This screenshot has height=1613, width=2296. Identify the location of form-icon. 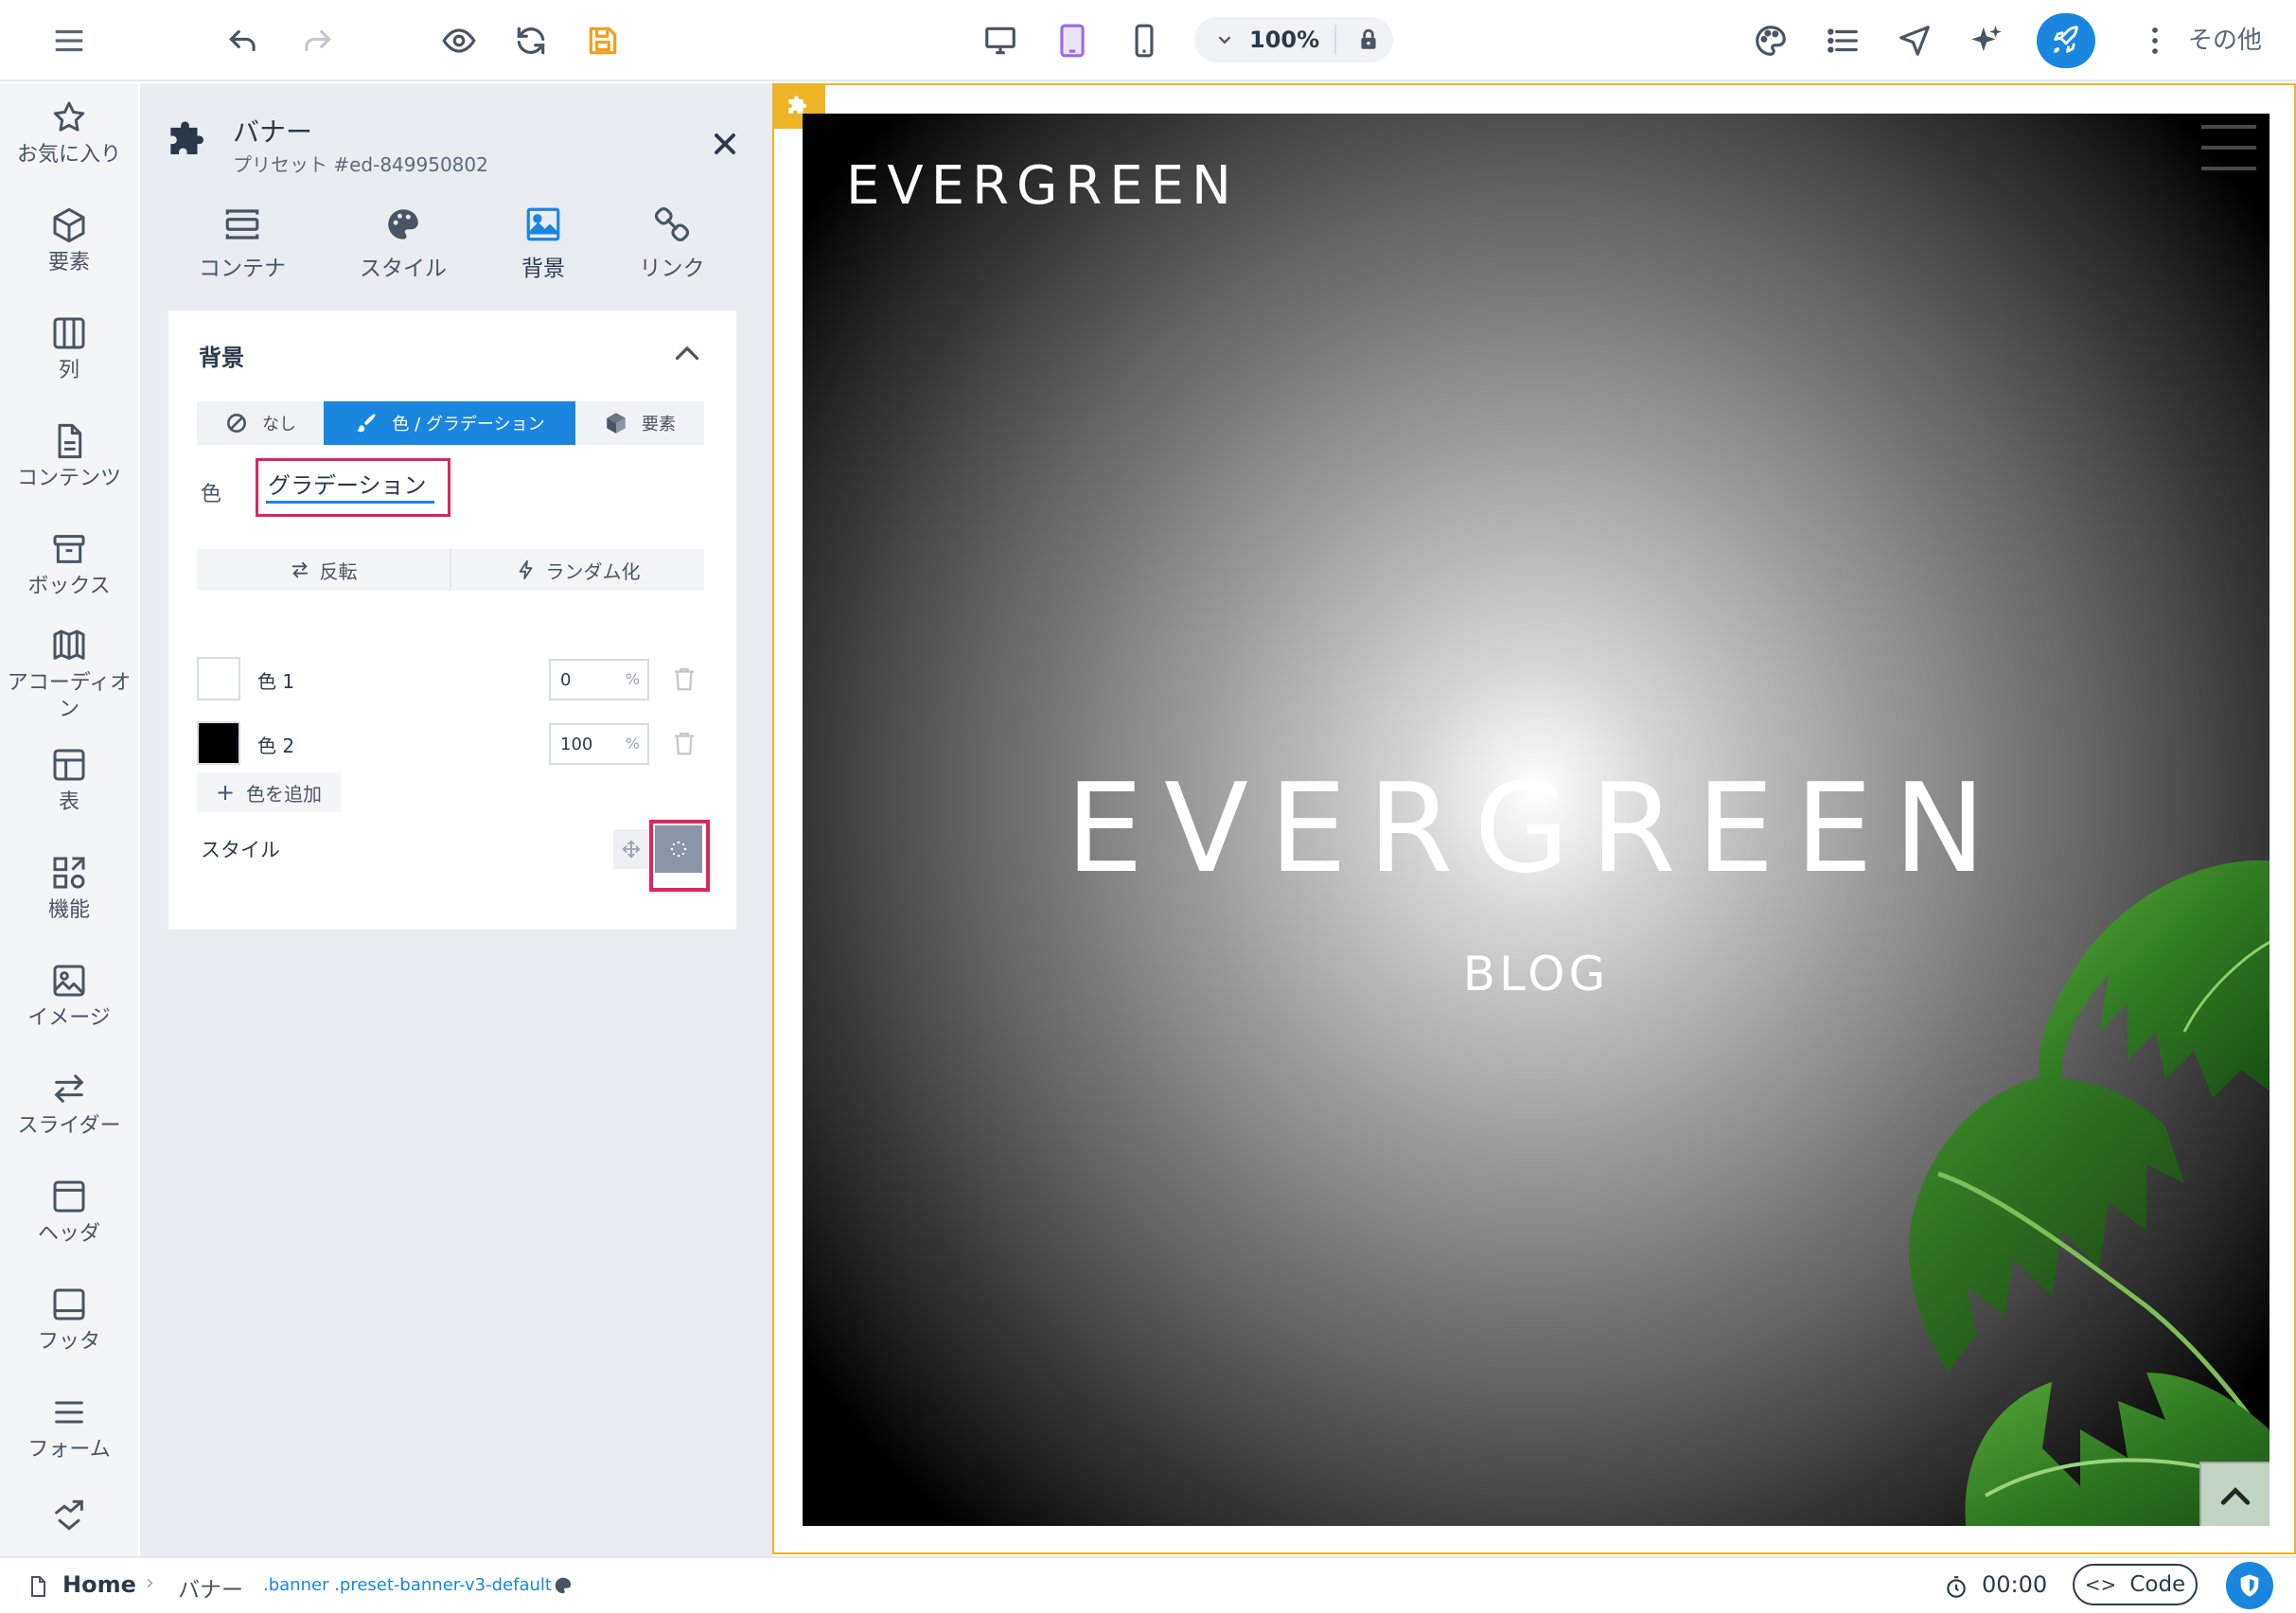
(69, 1412).